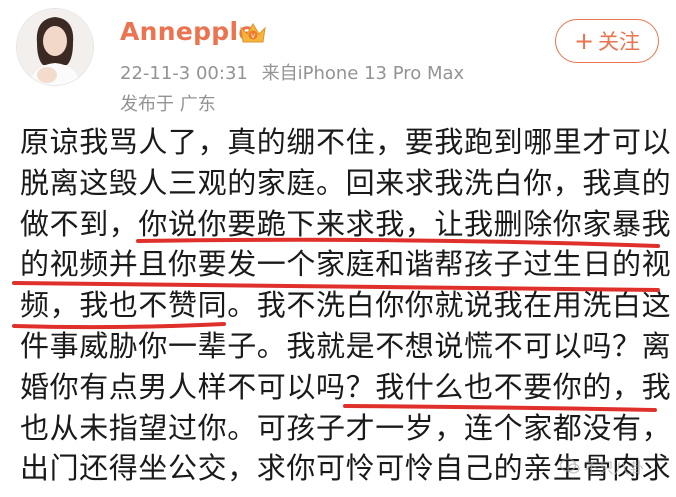 This screenshot has height=497, width=676. Describe the element at coordinates (188, 31) in the screenshot. I see `username: Annepple` at that location.